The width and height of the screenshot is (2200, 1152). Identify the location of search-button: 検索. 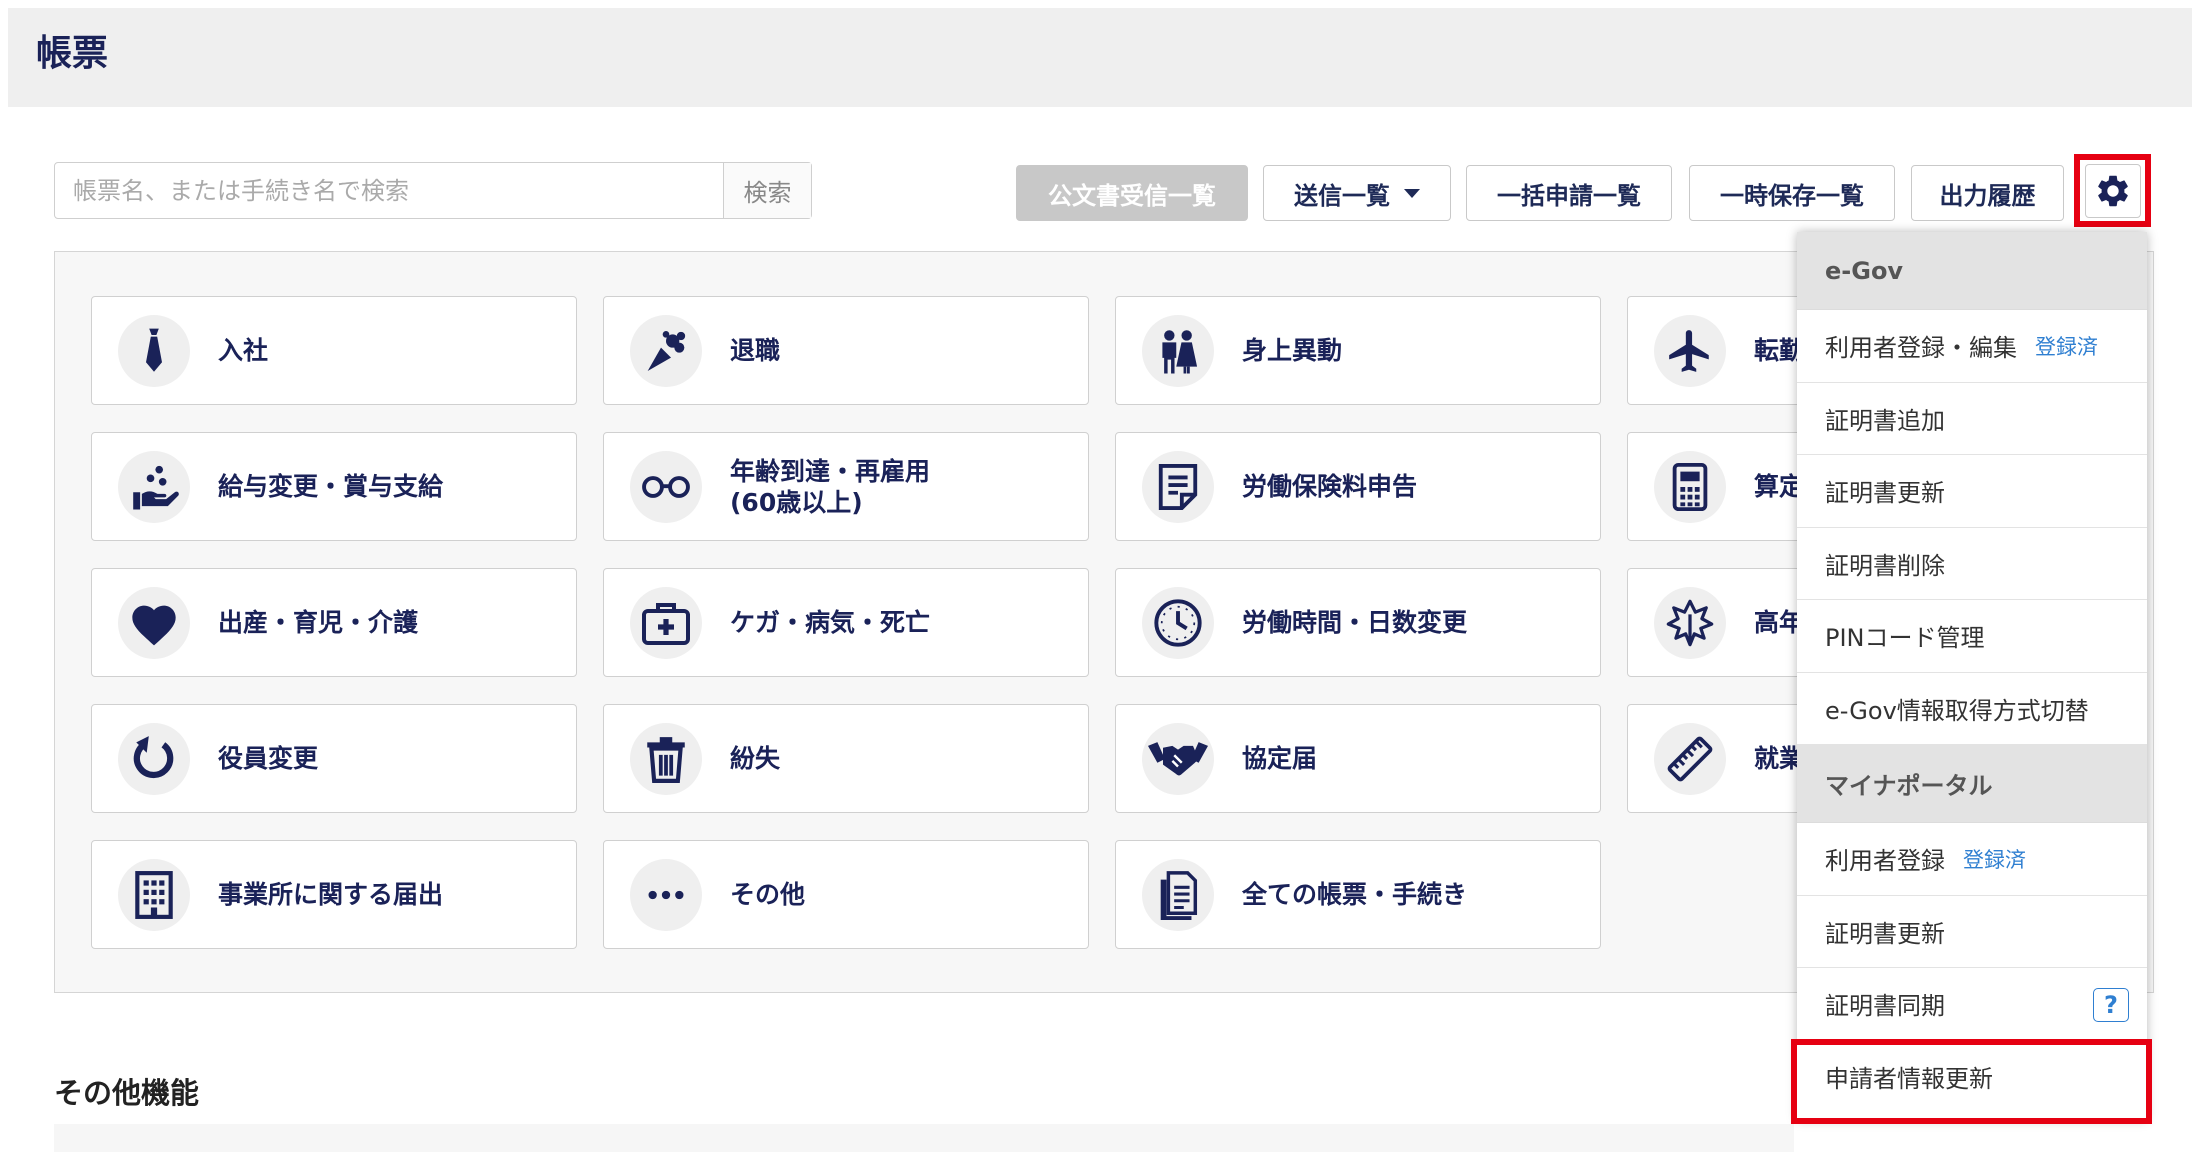
(767, 190).